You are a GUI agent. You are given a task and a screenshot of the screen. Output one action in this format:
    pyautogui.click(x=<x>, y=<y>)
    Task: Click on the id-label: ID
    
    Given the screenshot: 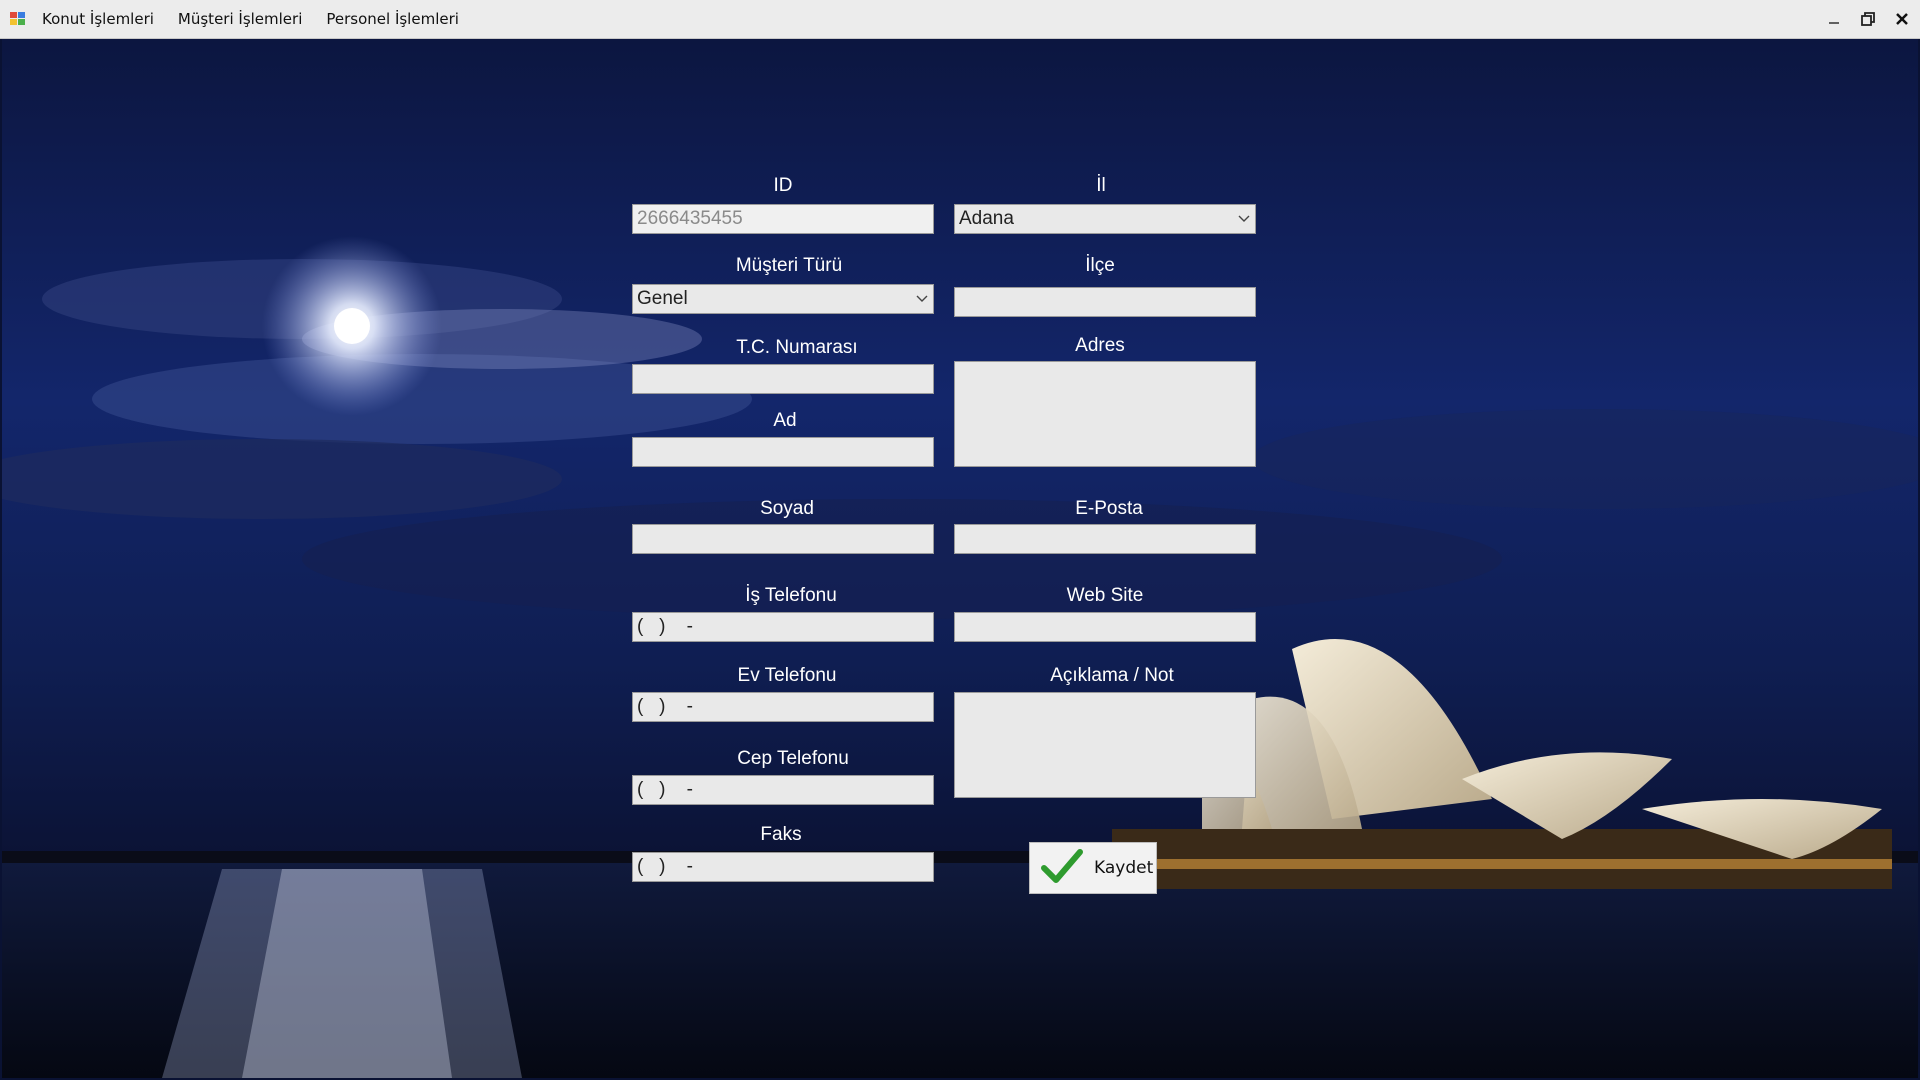 What is the action you would take?
    pyautogui.click(x=783, y=185)
    